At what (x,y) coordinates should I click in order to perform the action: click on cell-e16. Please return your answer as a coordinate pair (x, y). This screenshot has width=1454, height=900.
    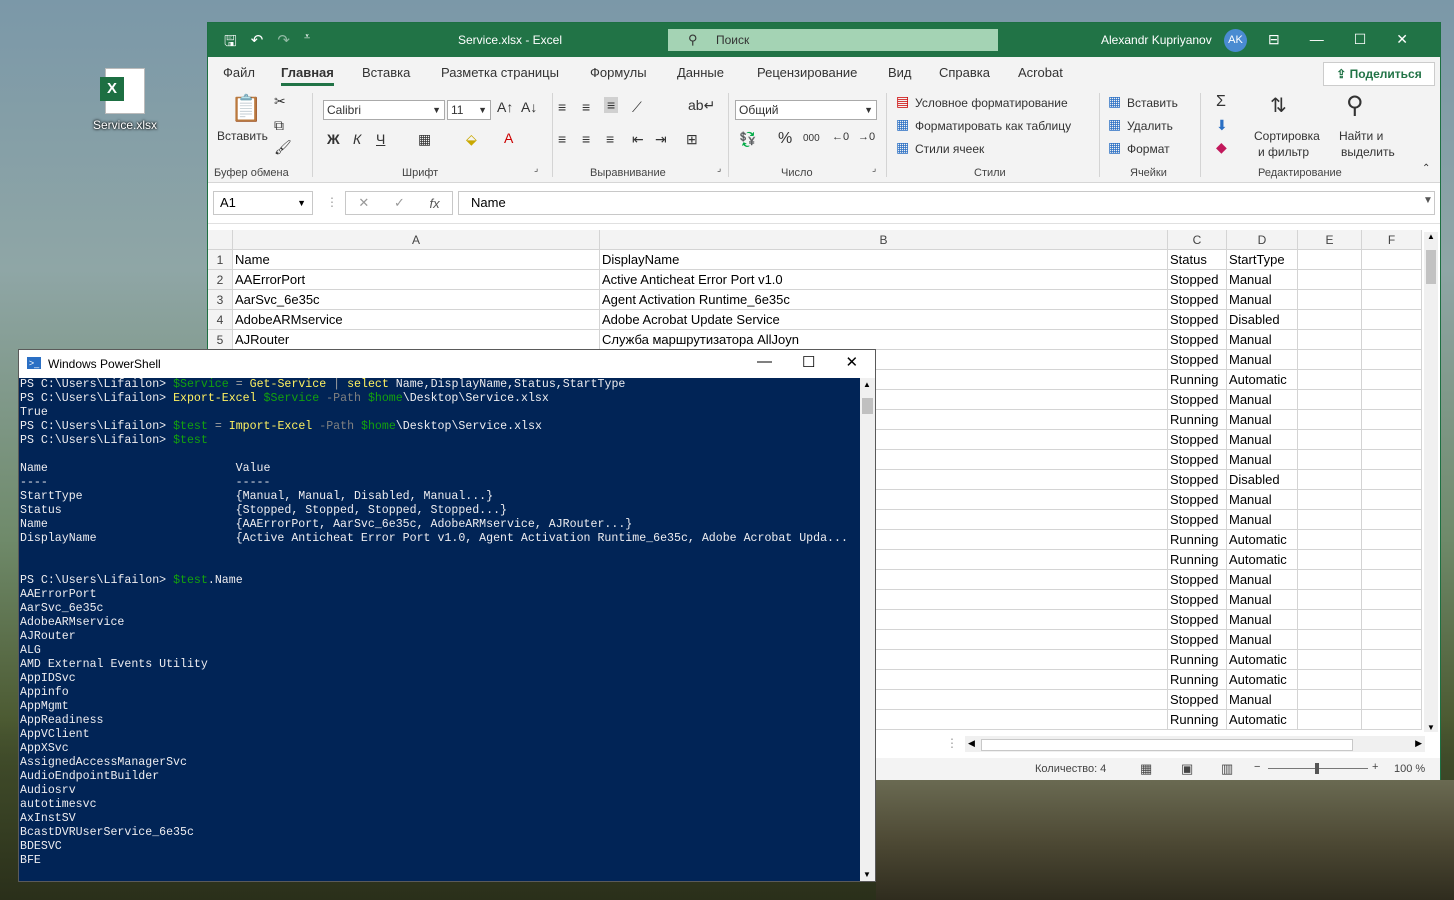
    Looking at the image, I should click on (1330, 560).